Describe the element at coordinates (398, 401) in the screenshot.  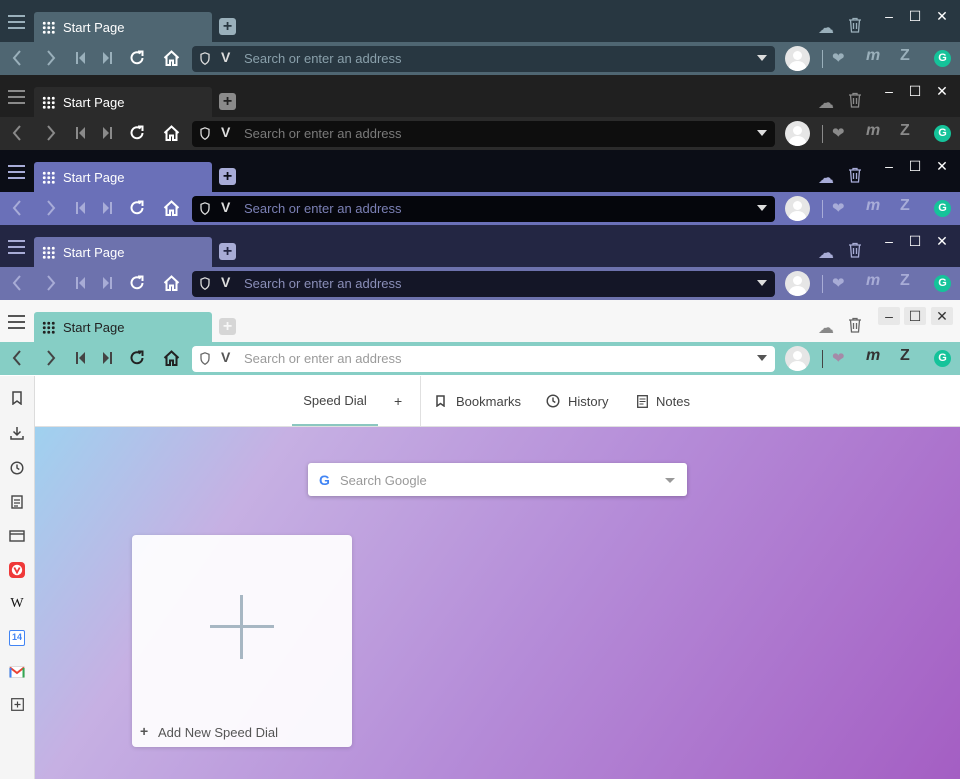
I see `add-speed-dial-group-button: +` at that location.